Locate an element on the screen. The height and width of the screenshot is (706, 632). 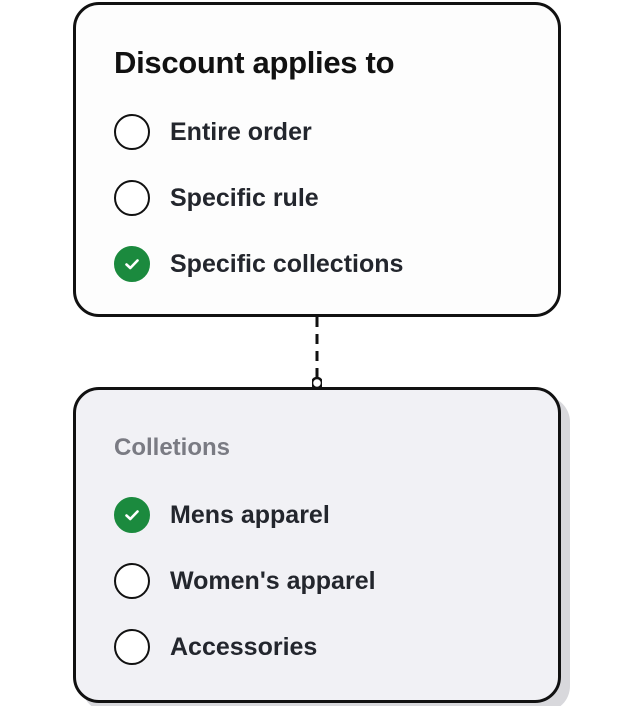
collection-accessories: Accessories is located at coordinates (336, 647).